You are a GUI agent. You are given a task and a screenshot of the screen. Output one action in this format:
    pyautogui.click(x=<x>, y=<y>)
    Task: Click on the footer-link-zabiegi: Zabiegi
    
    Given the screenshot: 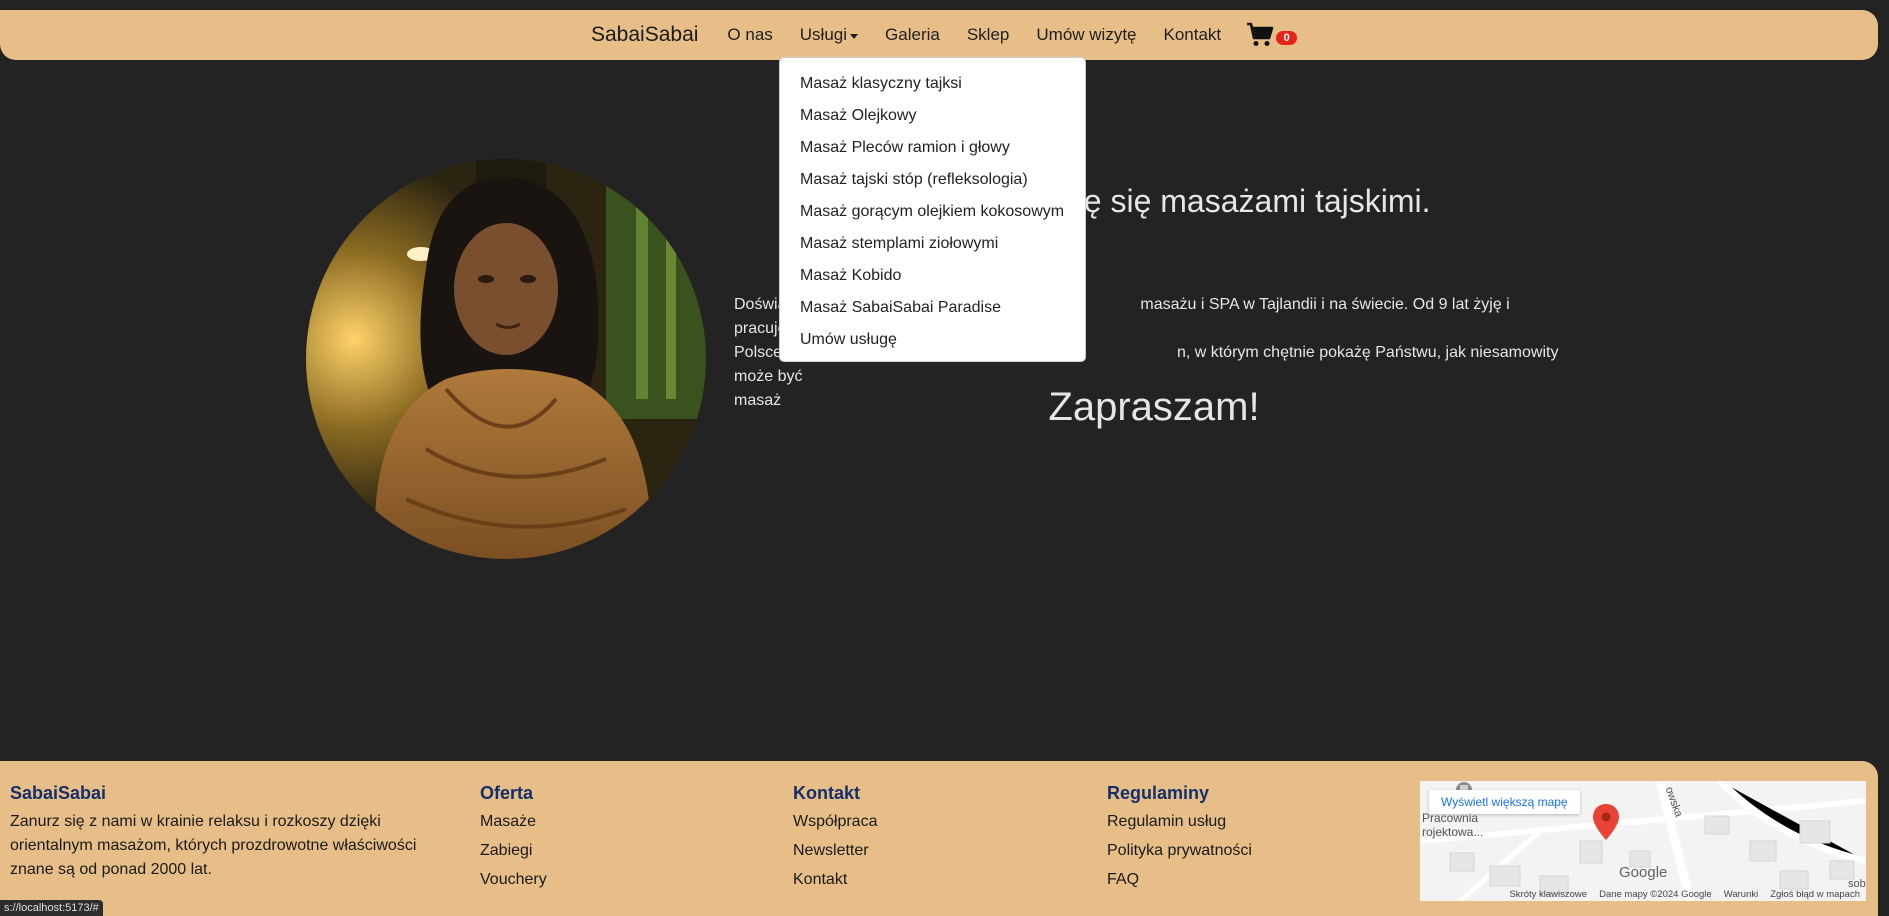 What is the action you would take?
    pyautogui.click(x=513, y=853)
    